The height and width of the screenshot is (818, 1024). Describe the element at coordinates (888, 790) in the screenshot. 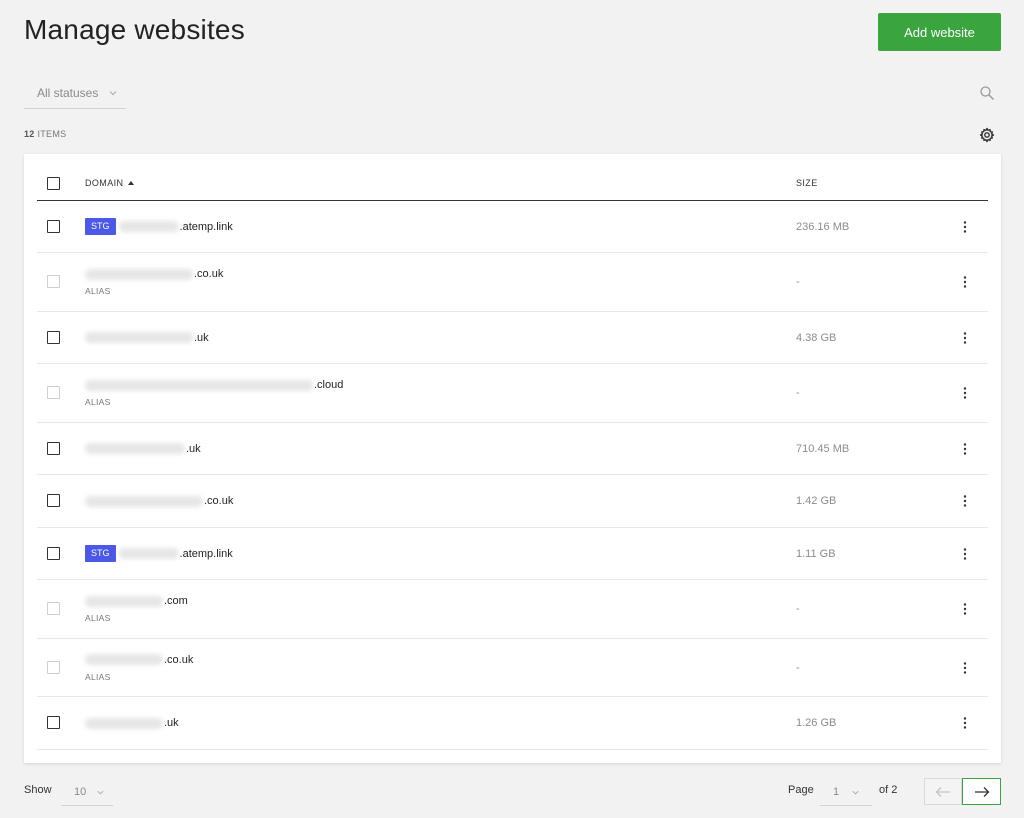

I see `total-pages-label: of 2` at that location.